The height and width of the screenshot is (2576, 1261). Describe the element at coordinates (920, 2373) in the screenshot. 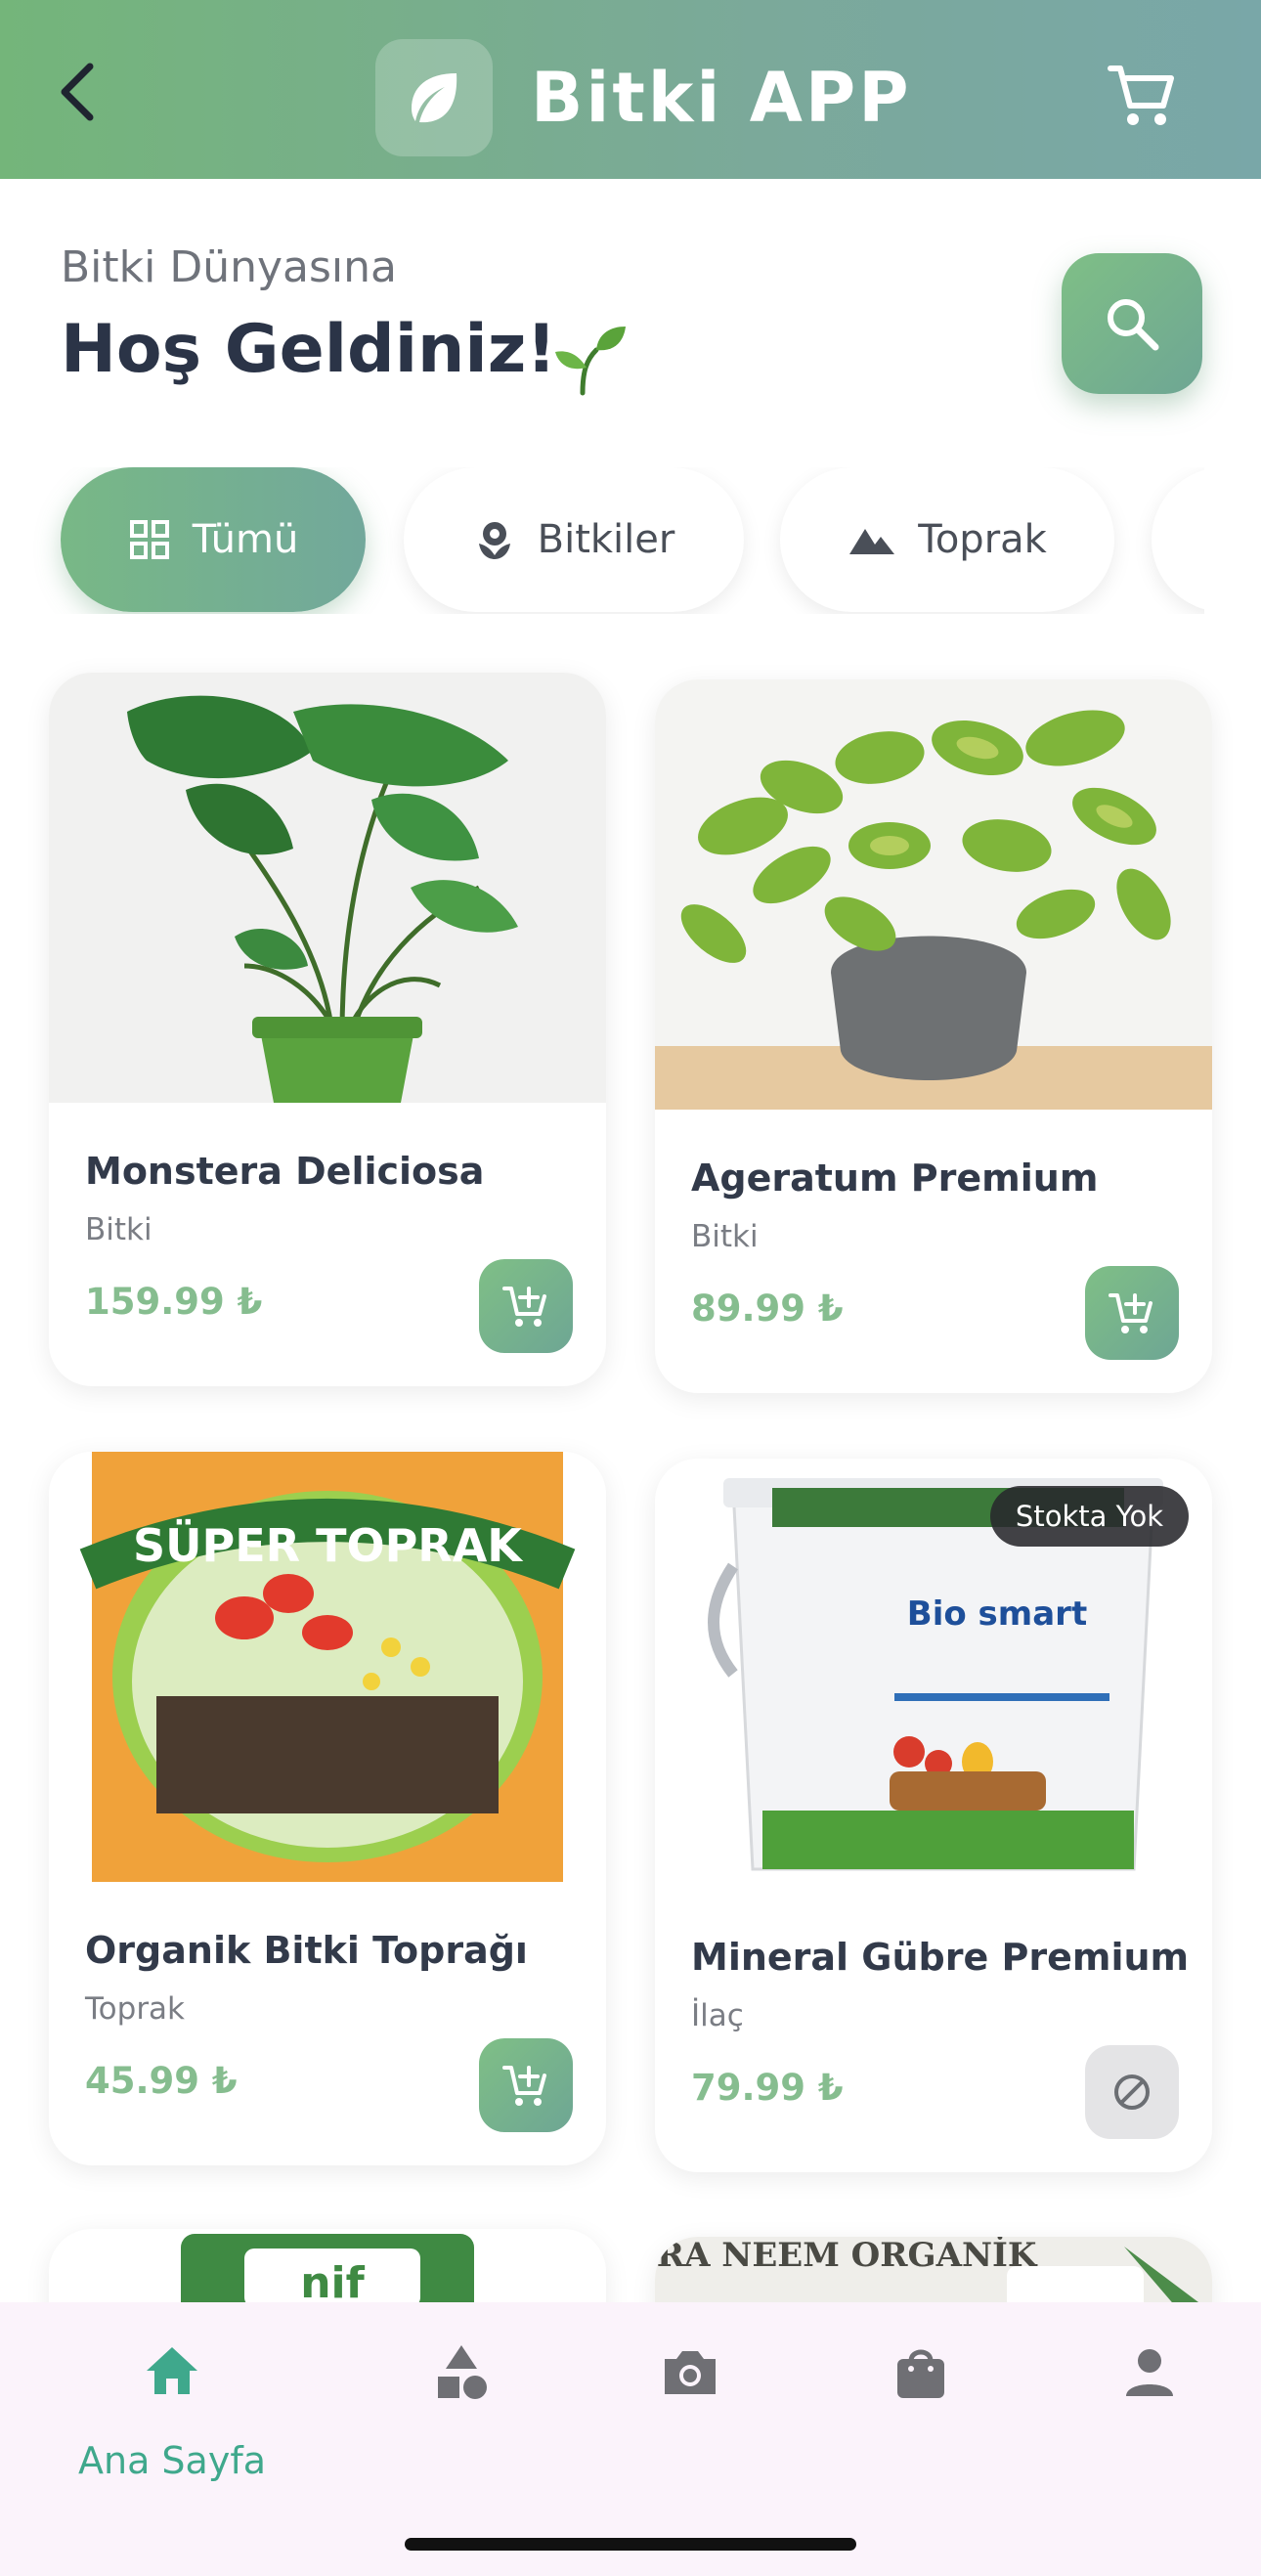

I see `shopping-bag-icon` at that location.